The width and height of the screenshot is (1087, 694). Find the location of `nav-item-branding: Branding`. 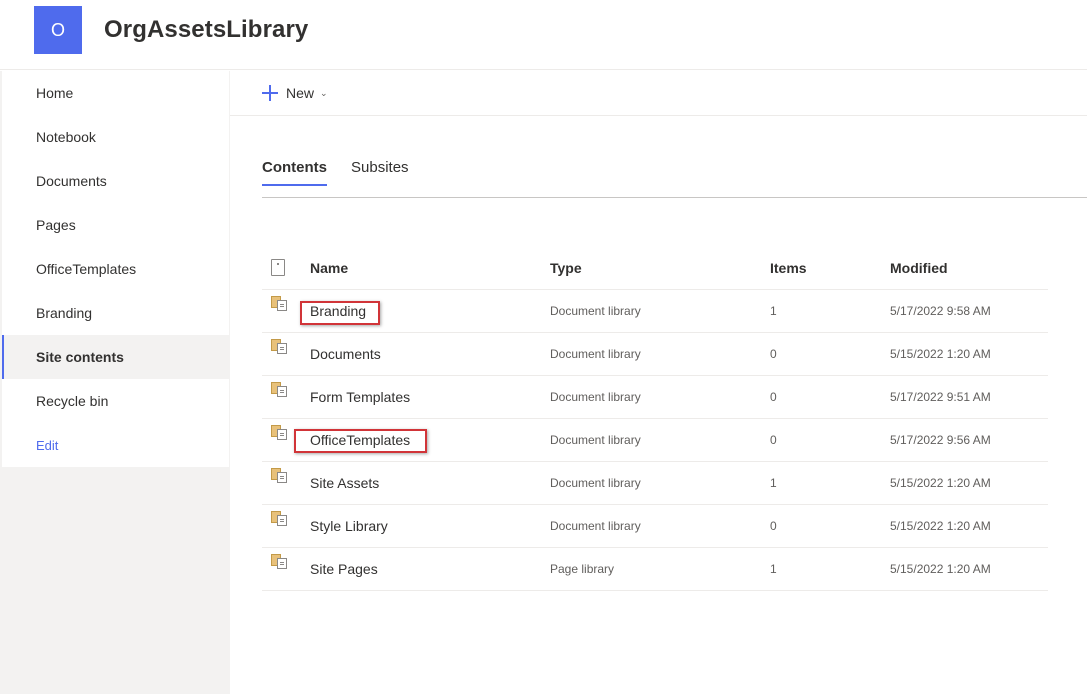

nav-item-branding: Branding is located at coordinates (115, 313).